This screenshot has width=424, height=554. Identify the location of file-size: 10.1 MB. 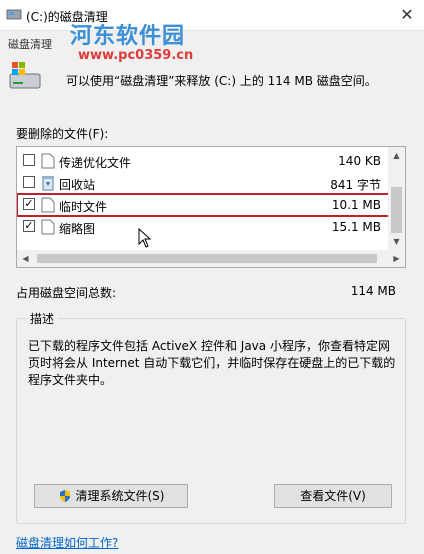
(356, 205).